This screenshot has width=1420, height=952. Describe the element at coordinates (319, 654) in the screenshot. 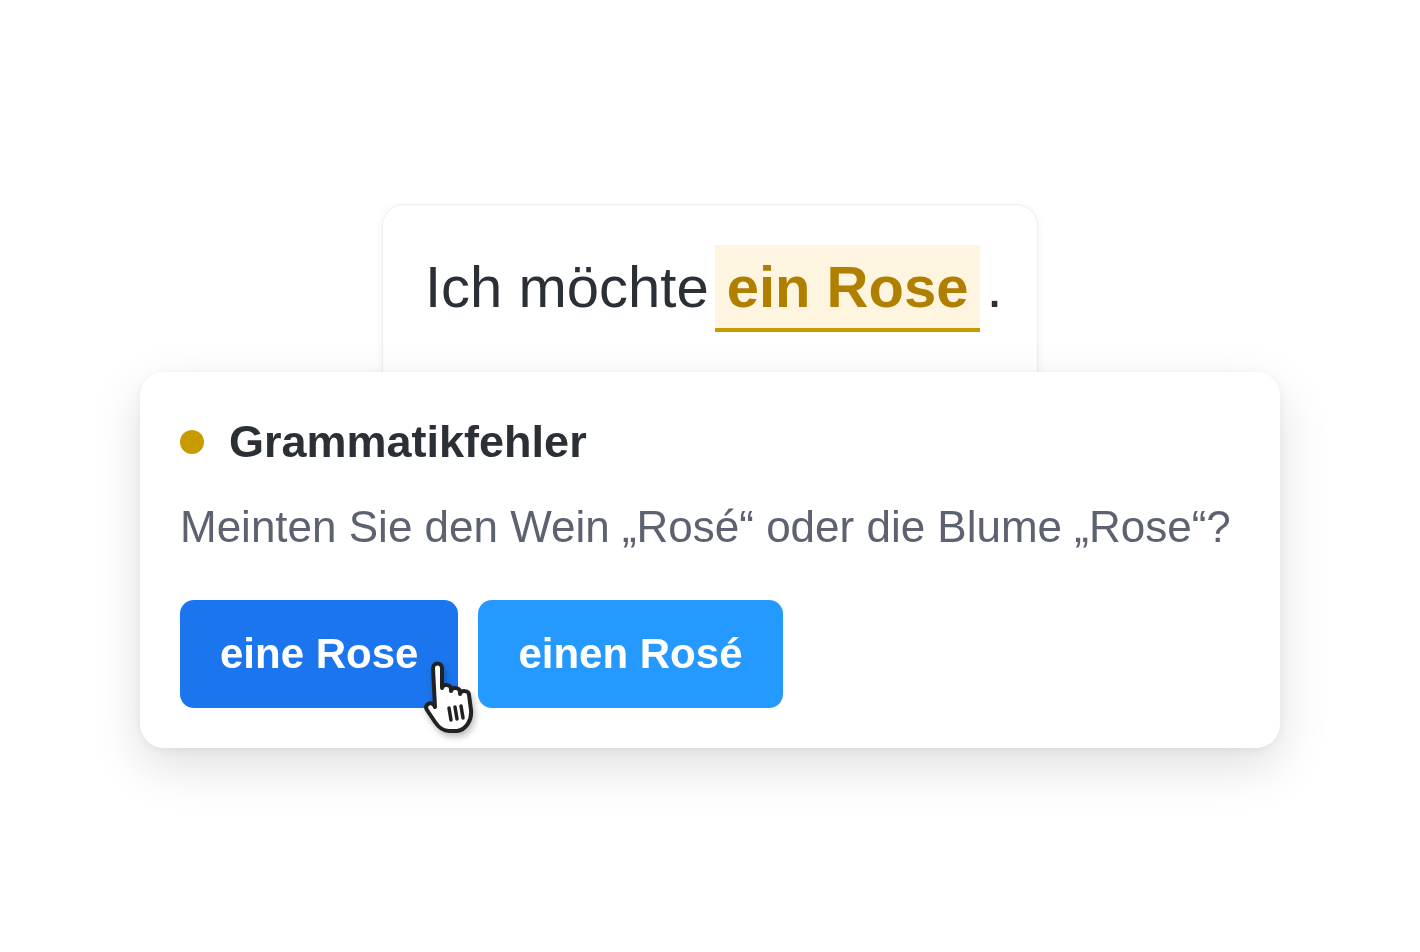

I see `suggestion-button: eine Rose` at that location.